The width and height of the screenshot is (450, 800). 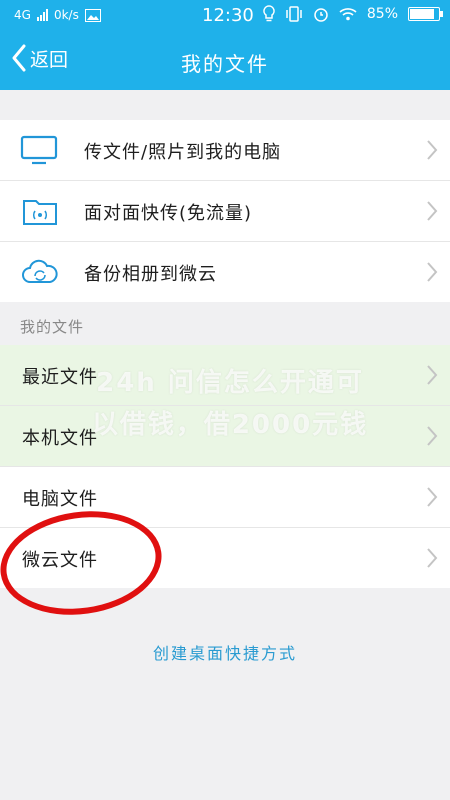 What do you see at coordinates (60, 560) in the screenshot?
I see `weiyun-files-label: 微云文件` at bounding box center [60, 560].